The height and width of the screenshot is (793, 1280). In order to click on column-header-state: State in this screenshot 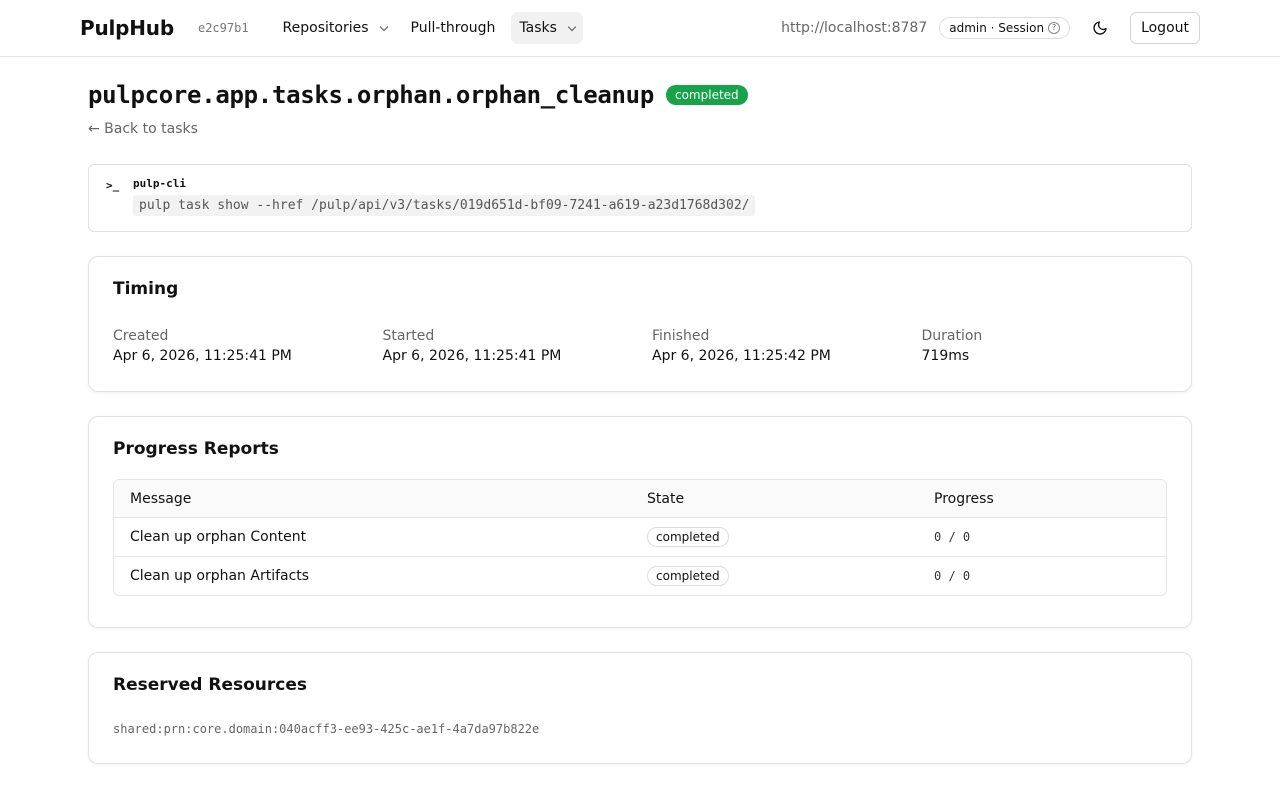, I will do `click(666, 498)`.